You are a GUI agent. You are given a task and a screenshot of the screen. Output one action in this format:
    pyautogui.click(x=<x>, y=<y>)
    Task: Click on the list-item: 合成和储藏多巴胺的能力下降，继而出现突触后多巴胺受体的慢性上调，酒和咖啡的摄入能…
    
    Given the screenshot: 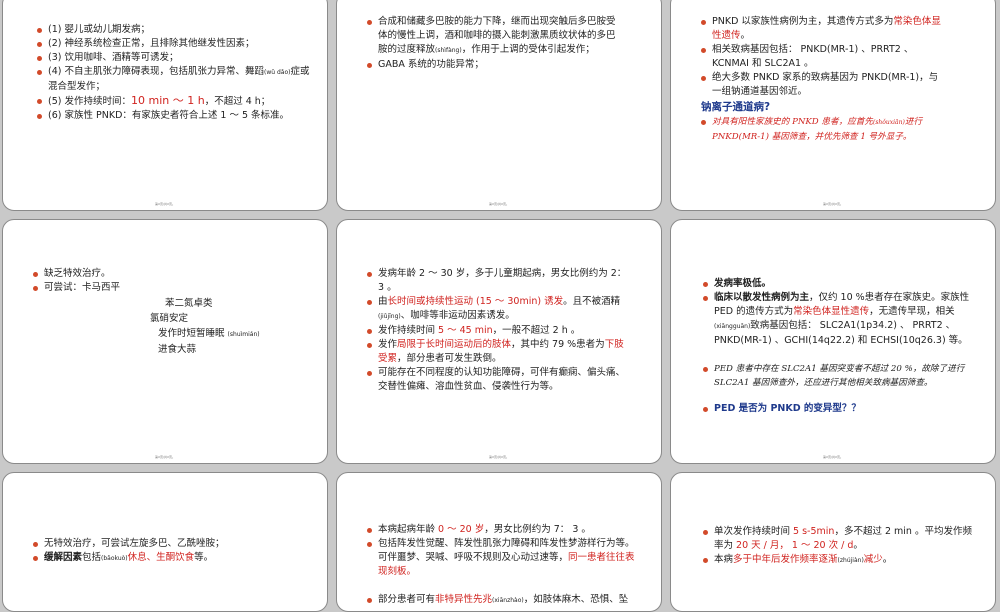 What is the action you would take?
    pyautogui.click(x=494, y=36)
    